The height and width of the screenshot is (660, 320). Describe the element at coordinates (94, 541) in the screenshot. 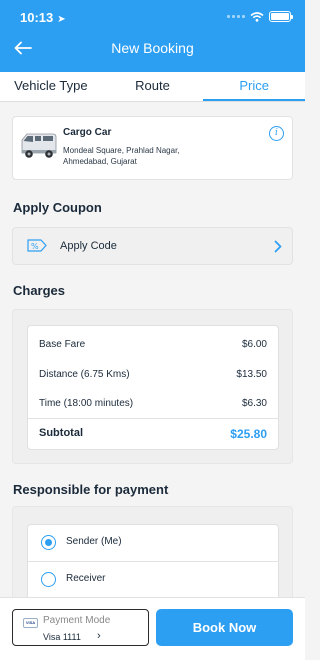

I see `payer-option-label: Sender (Me)` at that location.